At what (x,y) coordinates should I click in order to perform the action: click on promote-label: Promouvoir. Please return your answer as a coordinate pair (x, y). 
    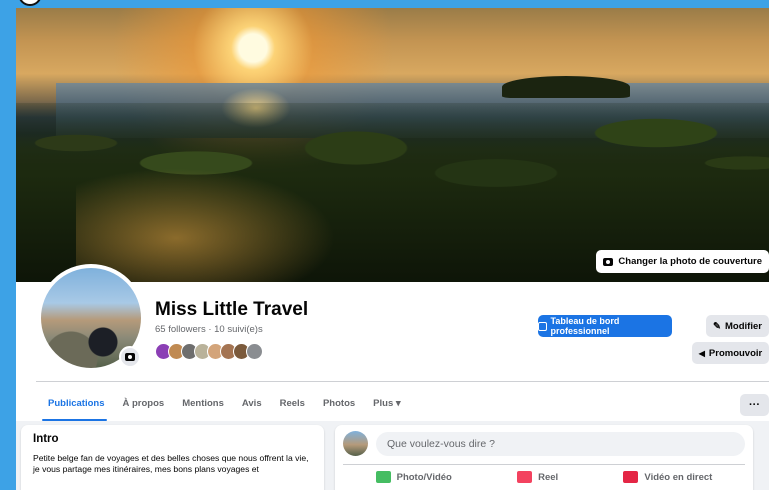
    Looking at the image, I should click on (735, 353).